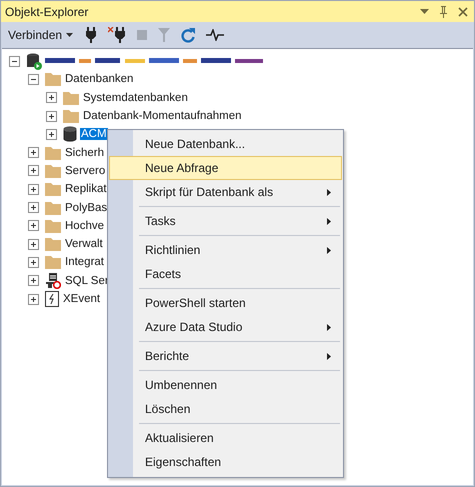  I want to click on tree-item: XEvent, so click(82, 299).